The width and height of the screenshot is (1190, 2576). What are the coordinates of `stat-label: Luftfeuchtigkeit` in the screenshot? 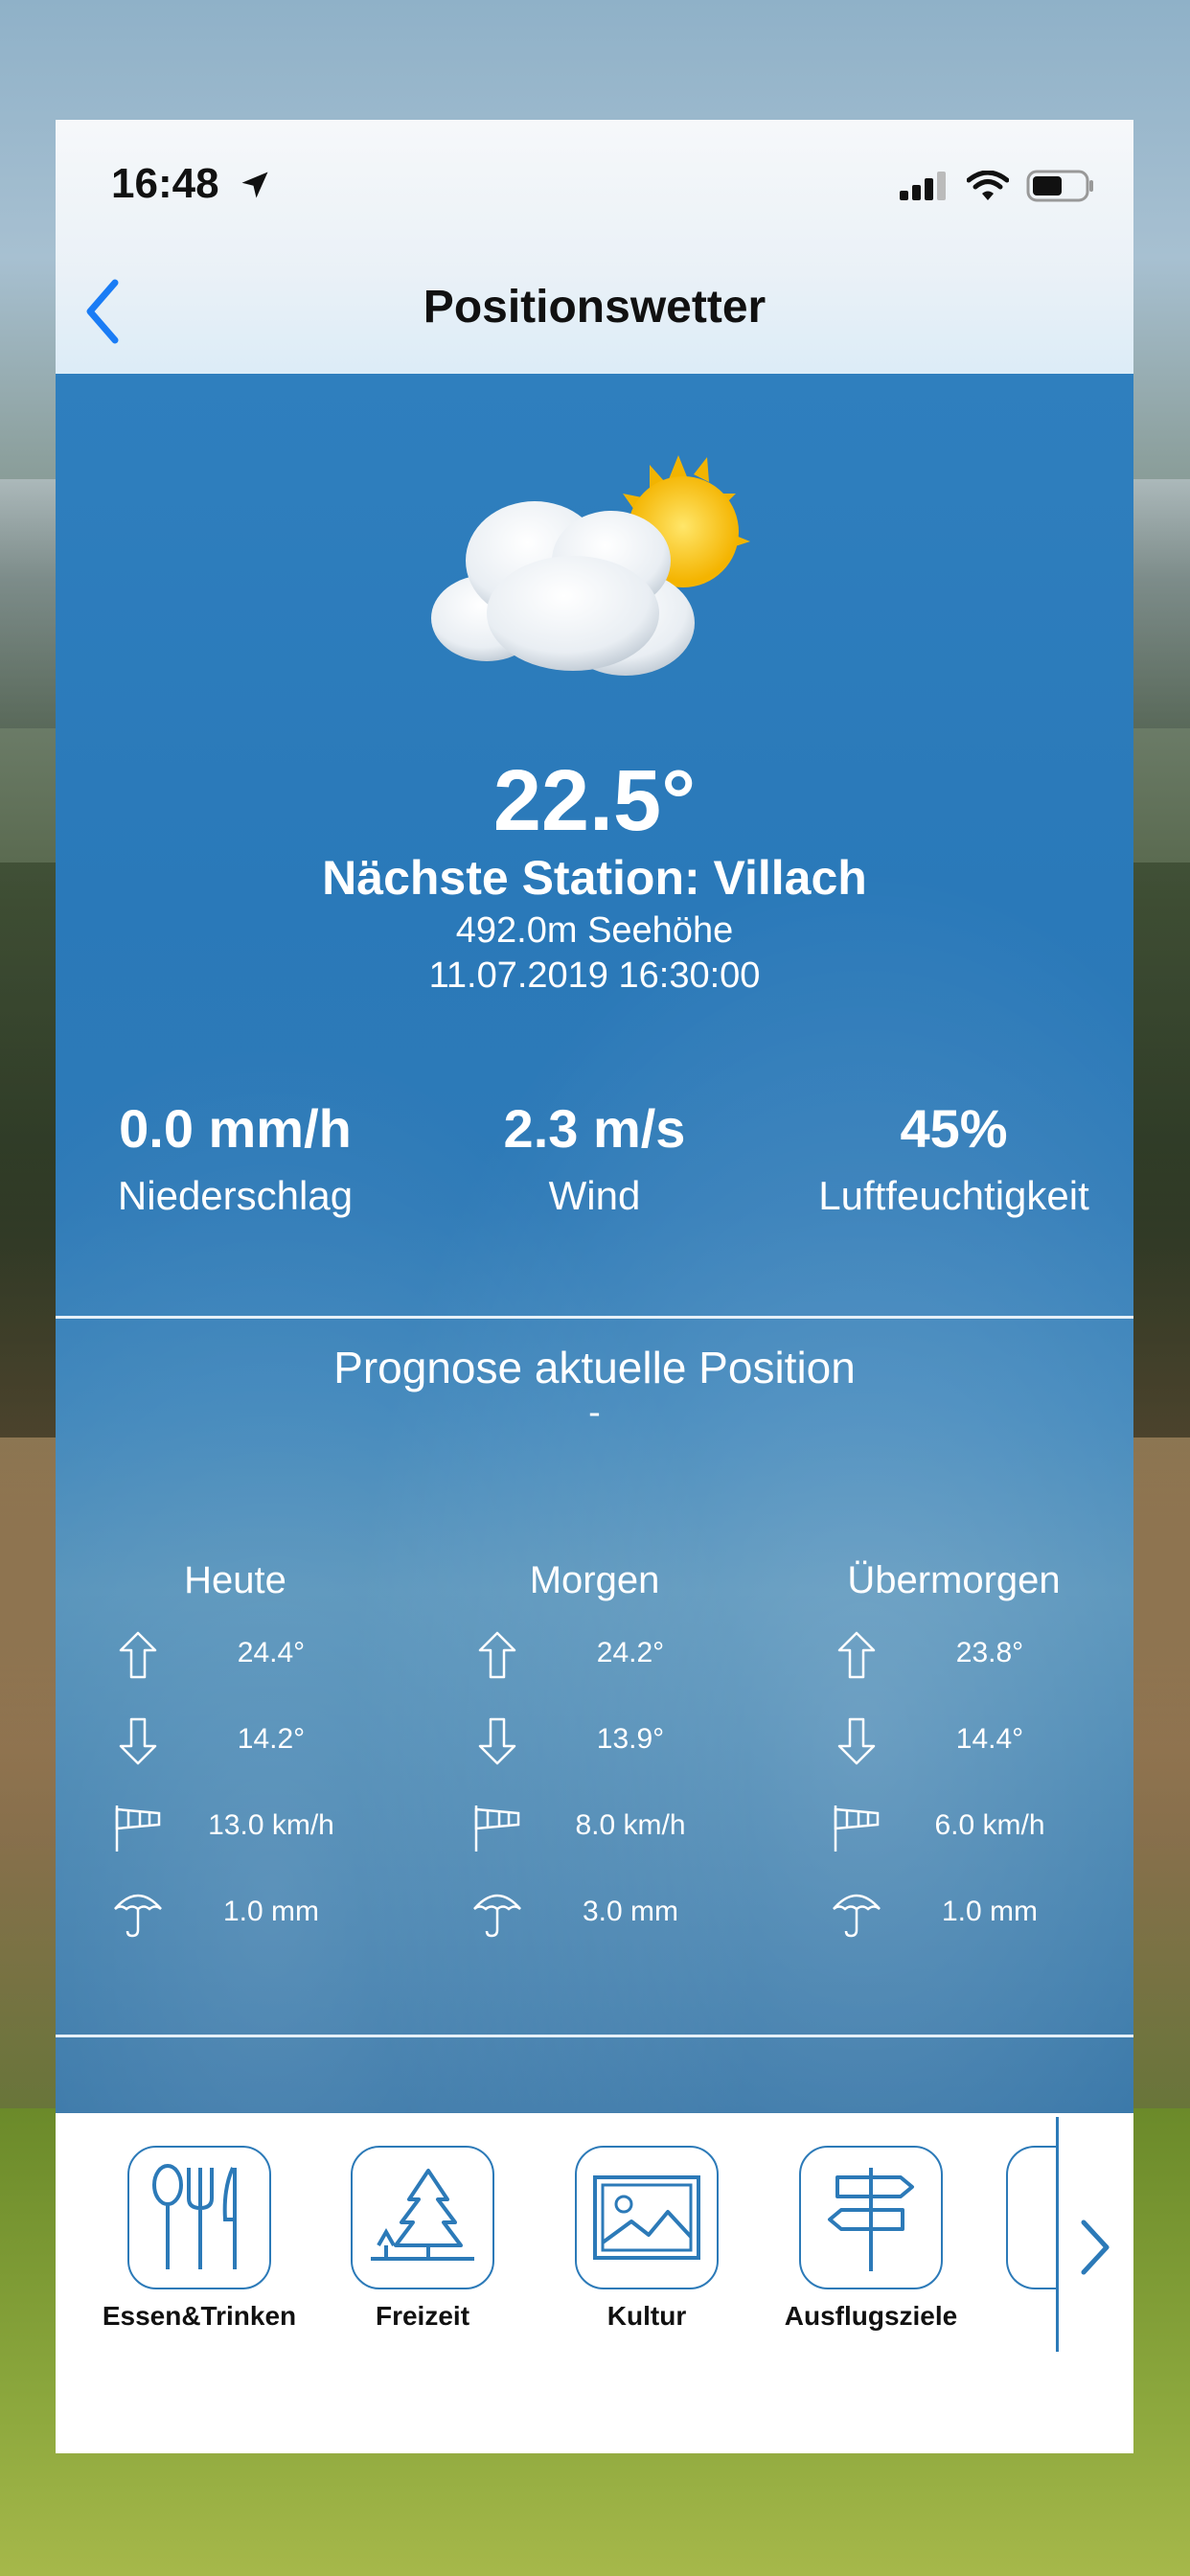 It's located at (953, 1195).